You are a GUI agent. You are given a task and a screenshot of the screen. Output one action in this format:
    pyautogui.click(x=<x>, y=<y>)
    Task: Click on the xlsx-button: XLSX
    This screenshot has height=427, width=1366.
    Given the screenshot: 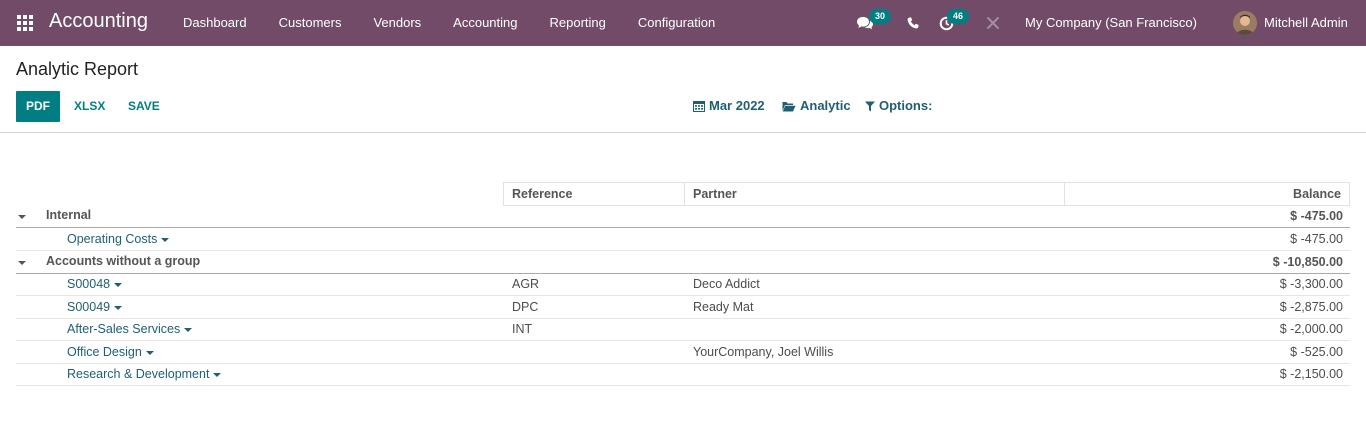 What is the action you would take?
    pyautogui.click(x=89, y=106)
    